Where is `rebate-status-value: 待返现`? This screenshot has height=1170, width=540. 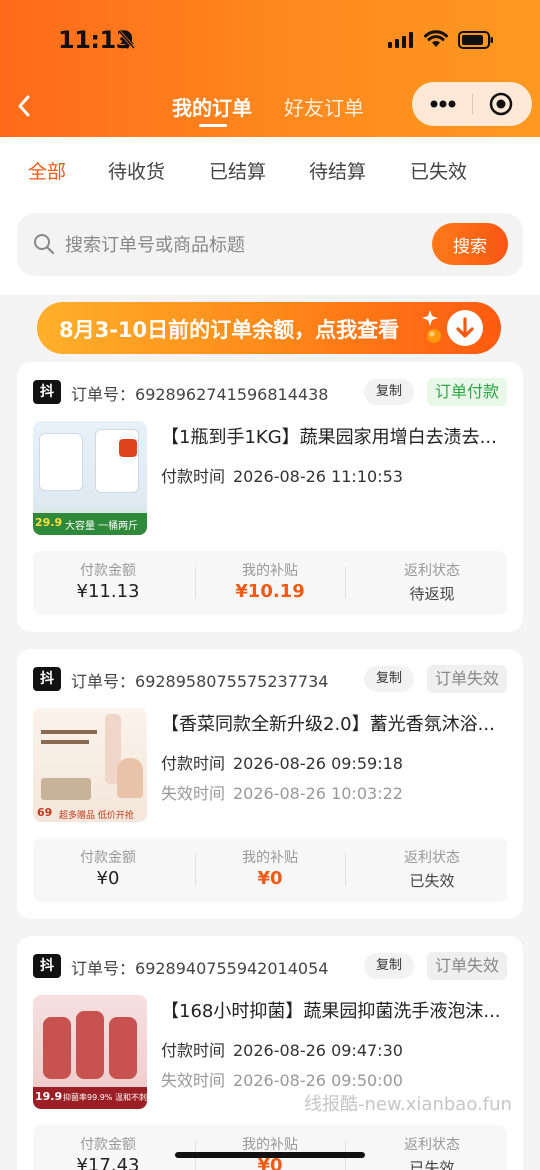 rebate-status-value: 待返现 is located at coordinates (432, 594).